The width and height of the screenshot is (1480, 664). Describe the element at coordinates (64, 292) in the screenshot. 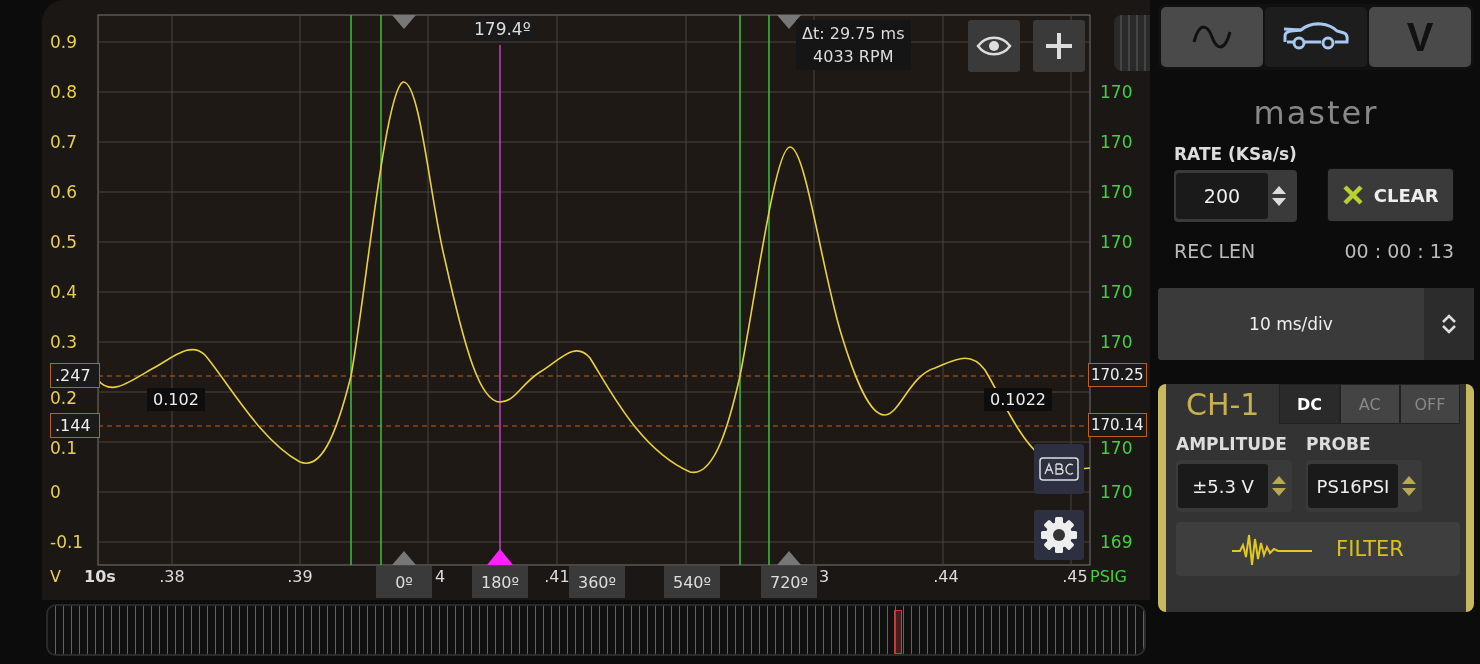

I see `axis-tick-label: 0.4` at that location.